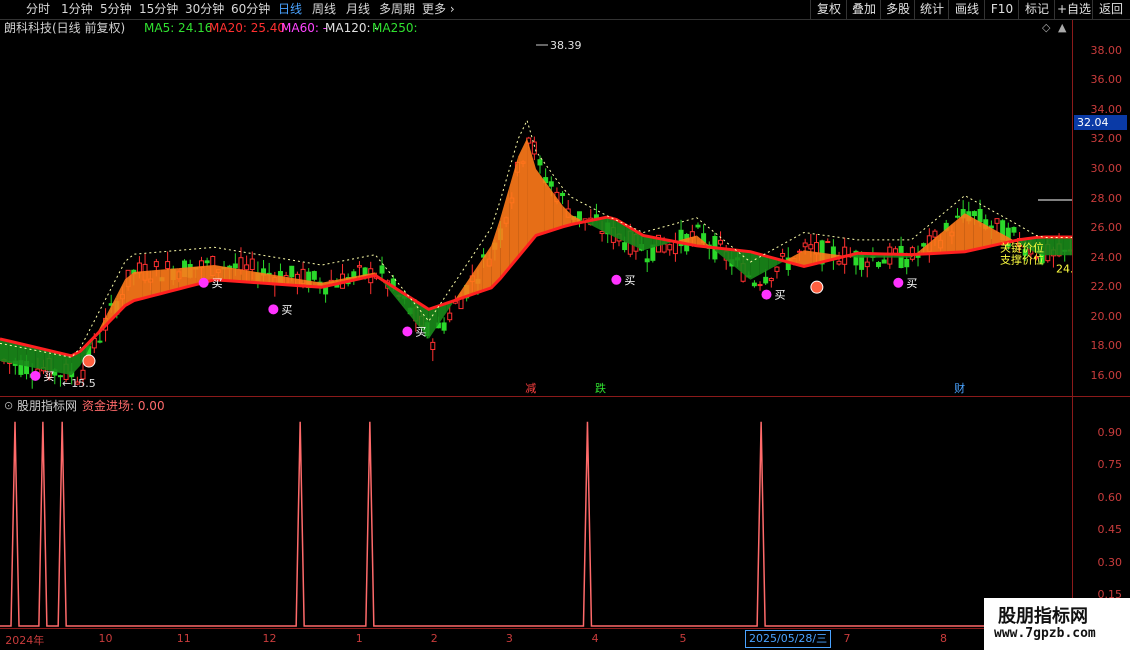  Describe the element at coordinates (1110, 432) in the screenshot. I see `indicator-tick-label: 0.90` at that location.